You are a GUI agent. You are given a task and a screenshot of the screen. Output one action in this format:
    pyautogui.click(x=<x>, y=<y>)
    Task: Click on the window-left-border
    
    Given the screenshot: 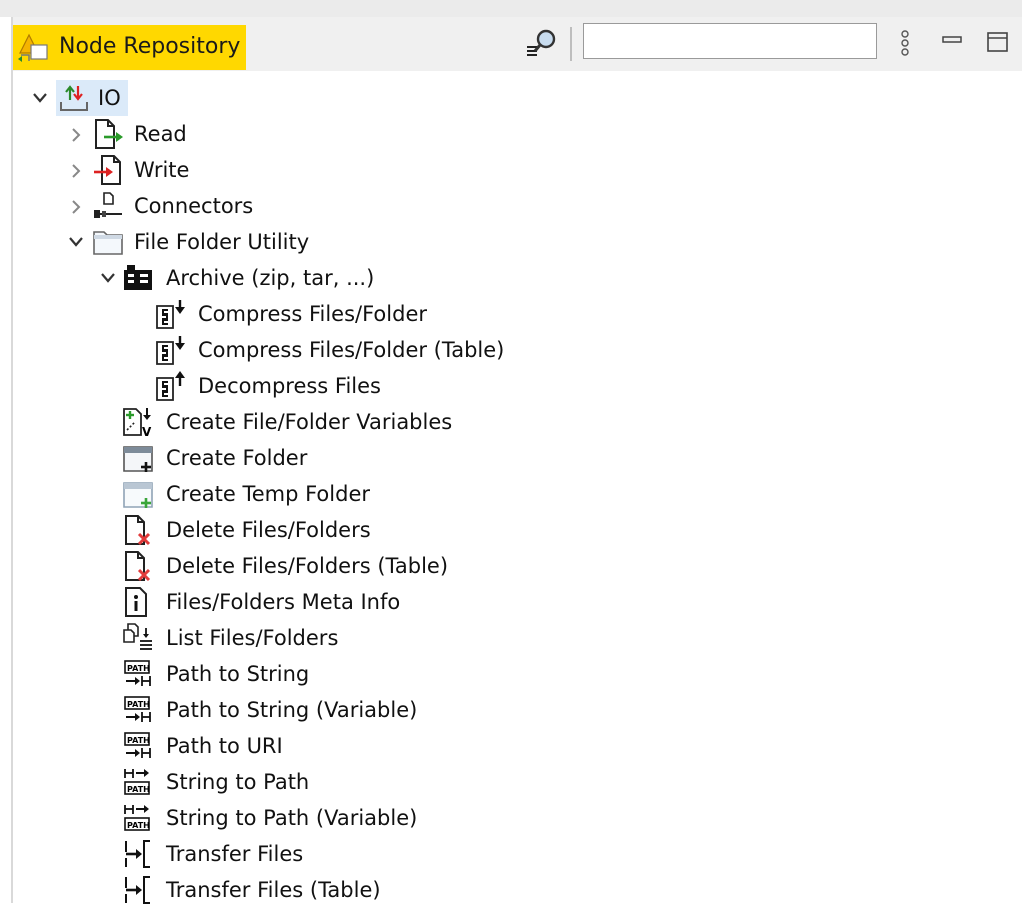 What is the action you would take?
    pyautogui.click(x=6, y=460)
    